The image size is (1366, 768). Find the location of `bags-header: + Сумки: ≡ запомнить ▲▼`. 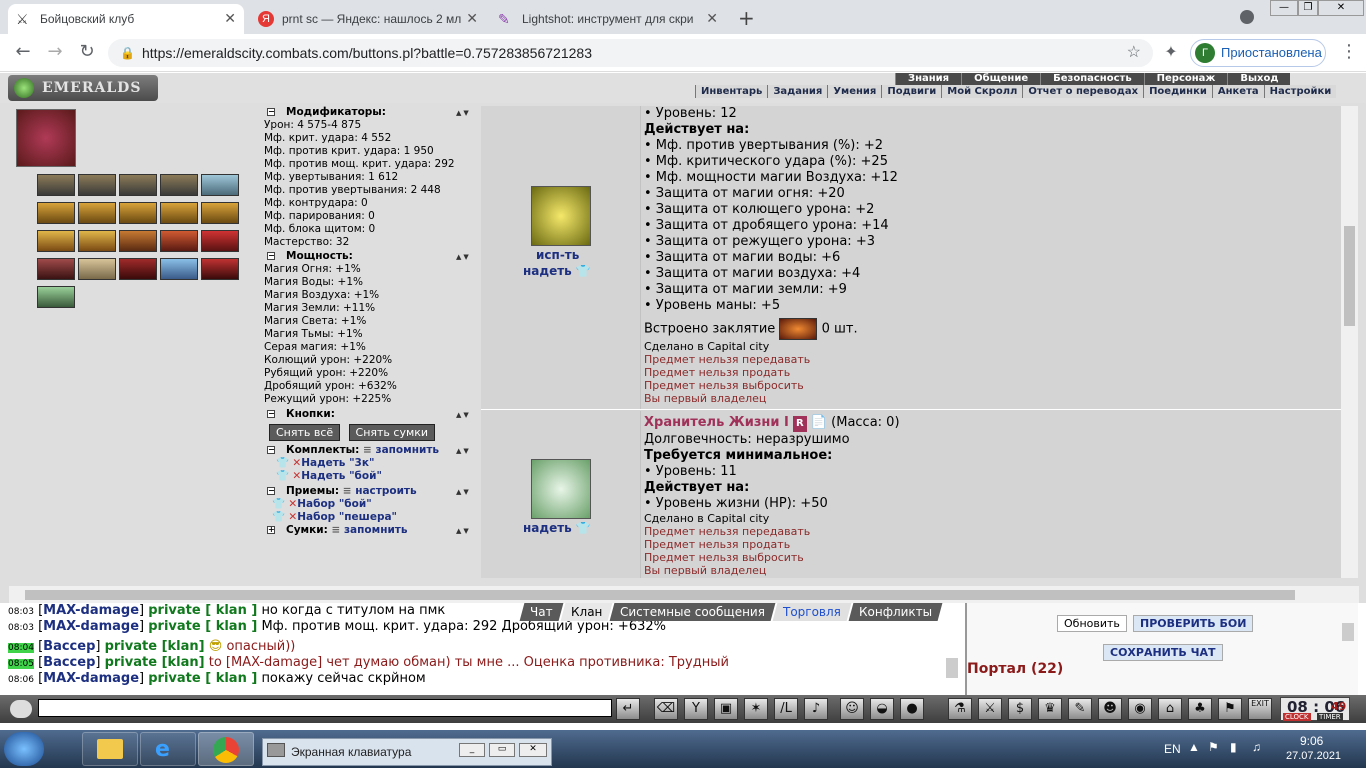

bags-header: + Сумки: ≡ запомнить ▲▼ is located at coordinates (371, 530).